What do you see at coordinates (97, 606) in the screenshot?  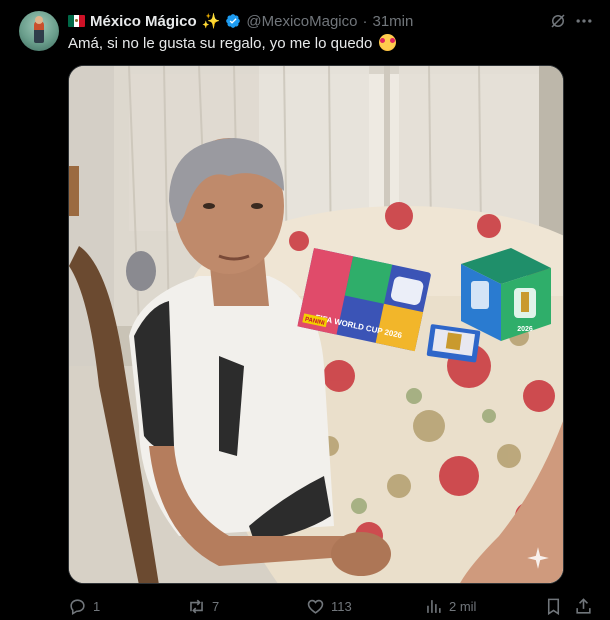 I see `reply-count: 1` at bounding box center [97, 606].